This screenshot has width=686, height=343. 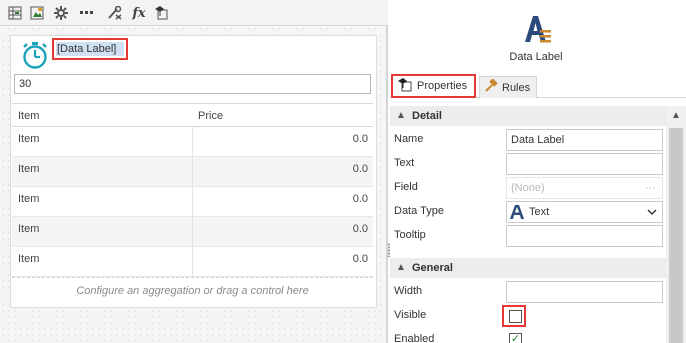 What do you see at coordinates (28, 116) in the screenshot?
I see `column-header-item: Item` at bounding box center [28, 116].